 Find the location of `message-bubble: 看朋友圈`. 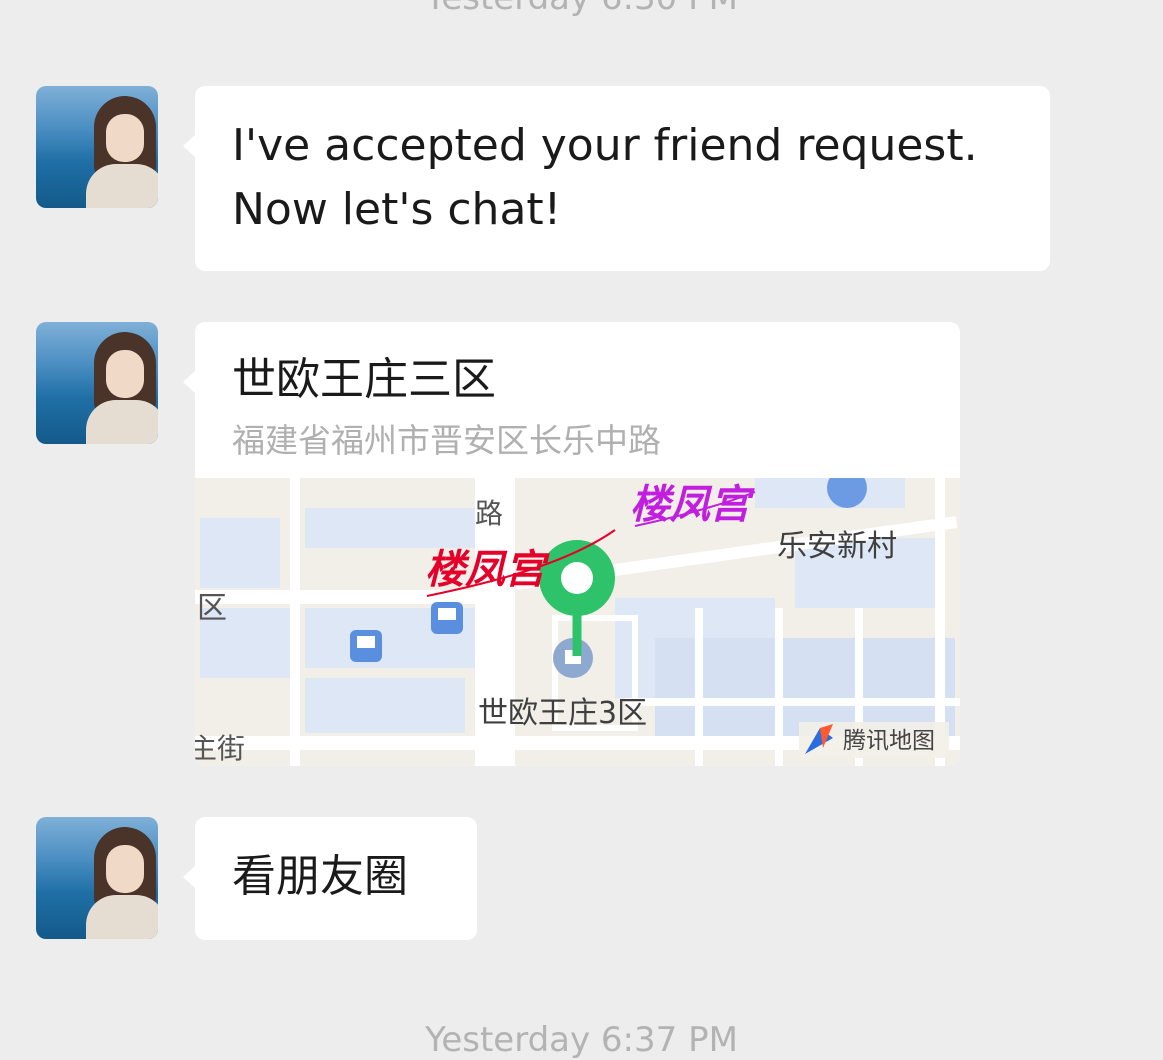

message-bubble: 看朋友圈 is located at coordinates (330, 878).